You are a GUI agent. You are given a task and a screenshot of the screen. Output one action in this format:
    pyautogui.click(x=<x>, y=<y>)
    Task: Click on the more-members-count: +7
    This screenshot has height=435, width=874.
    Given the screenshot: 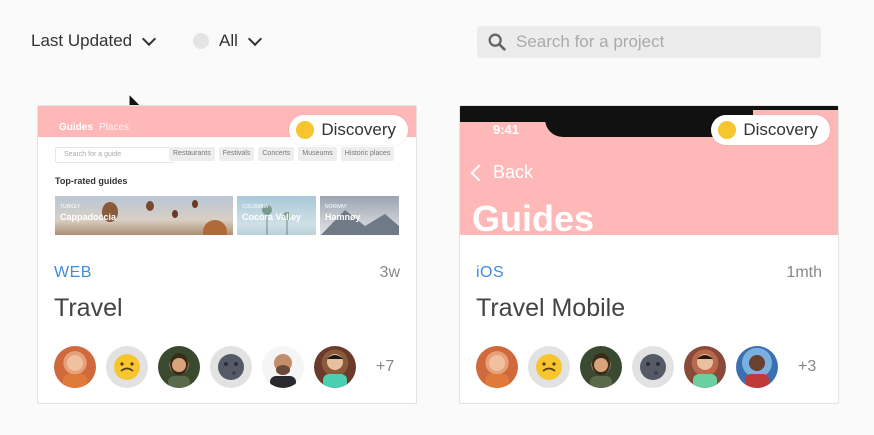 What is the action you would take?
    pyautogui.click(x=385, y=366)
    